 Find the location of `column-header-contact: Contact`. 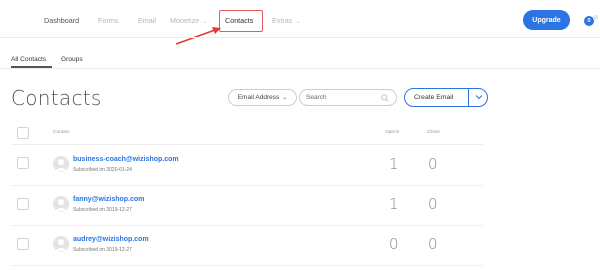

column-header-contact: Contact is located at coordinates (61, 132).